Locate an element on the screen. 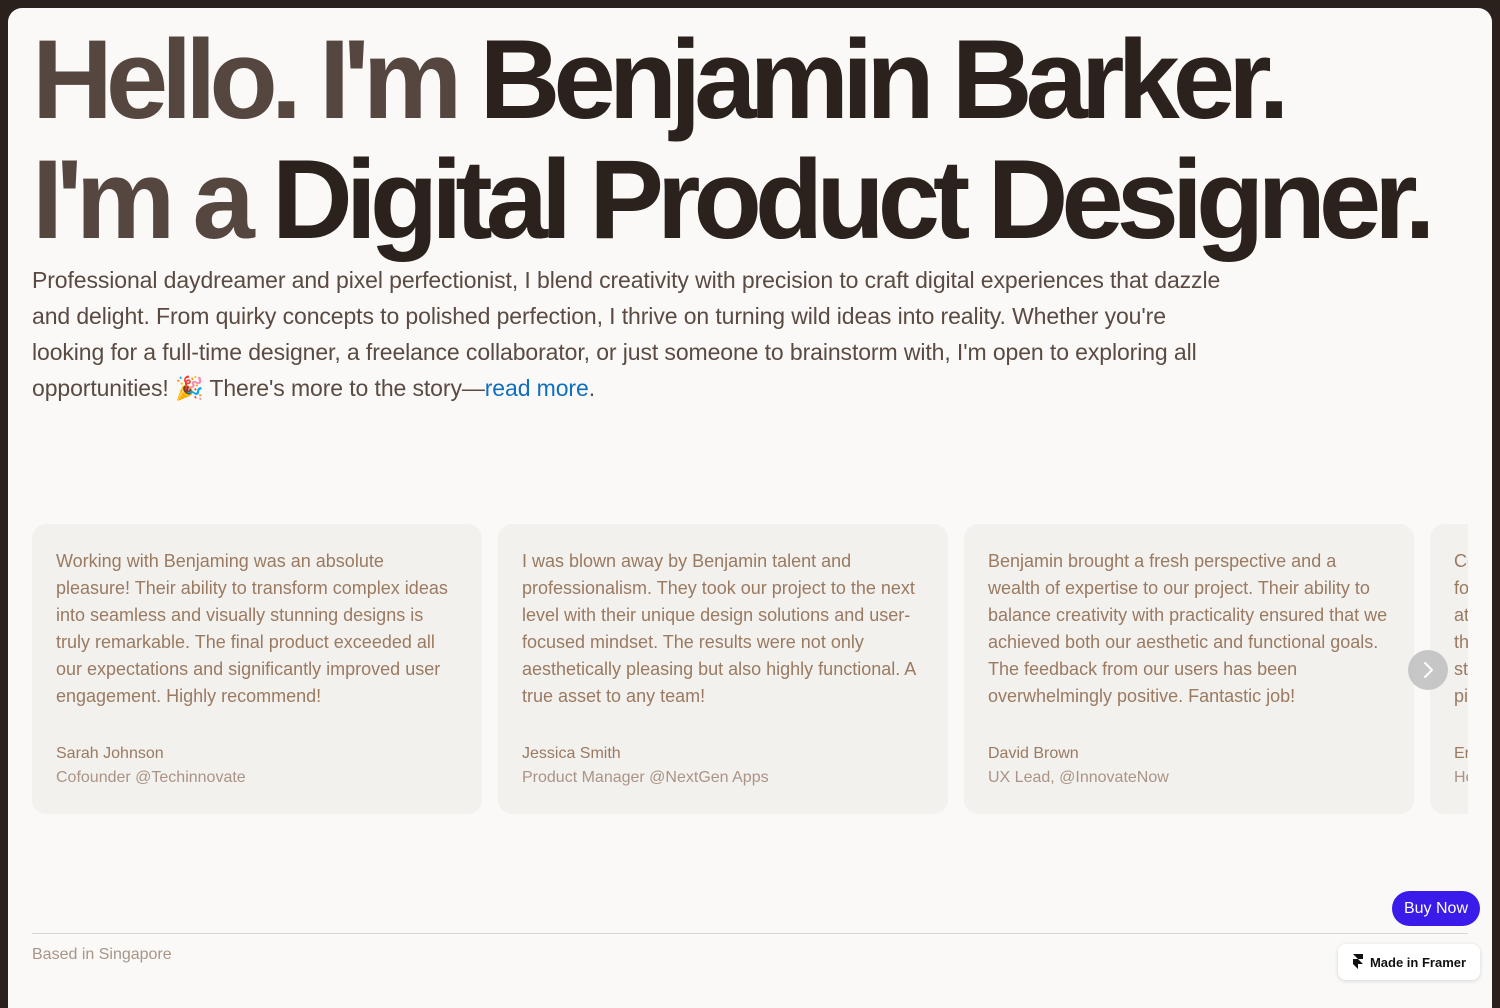 Image resolution: width=1500 pixels, height=1008 pixels. intro-trailing: . is located at coordinates (591, 388).